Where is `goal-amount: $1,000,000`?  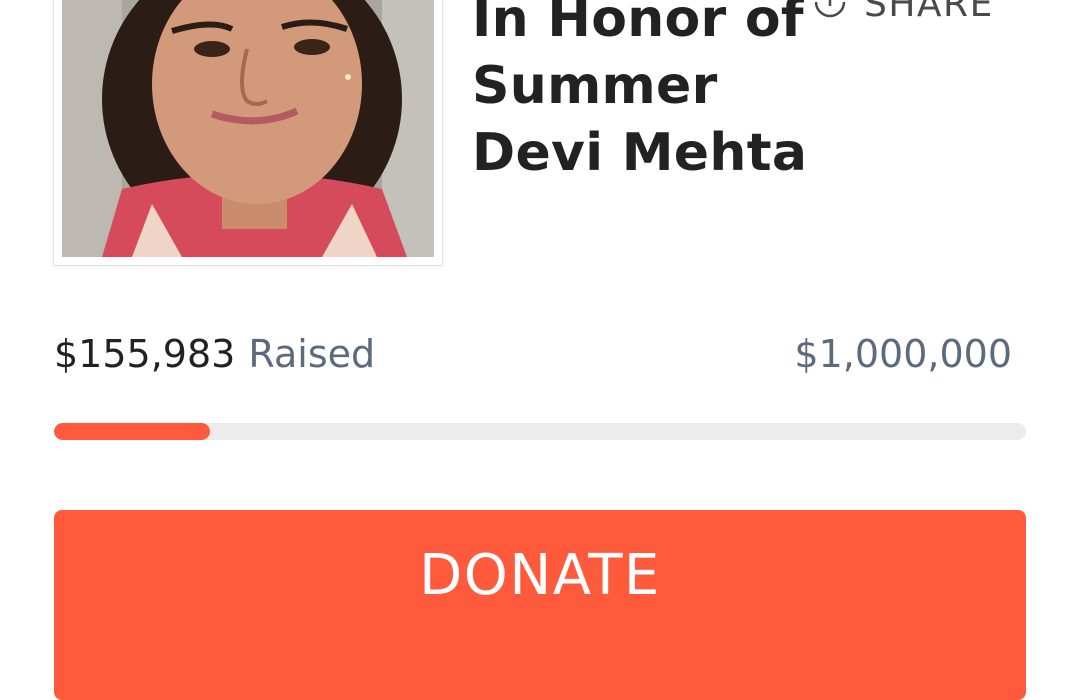 goal-amount: $1,000,000 is located at coordinates (903, 354).